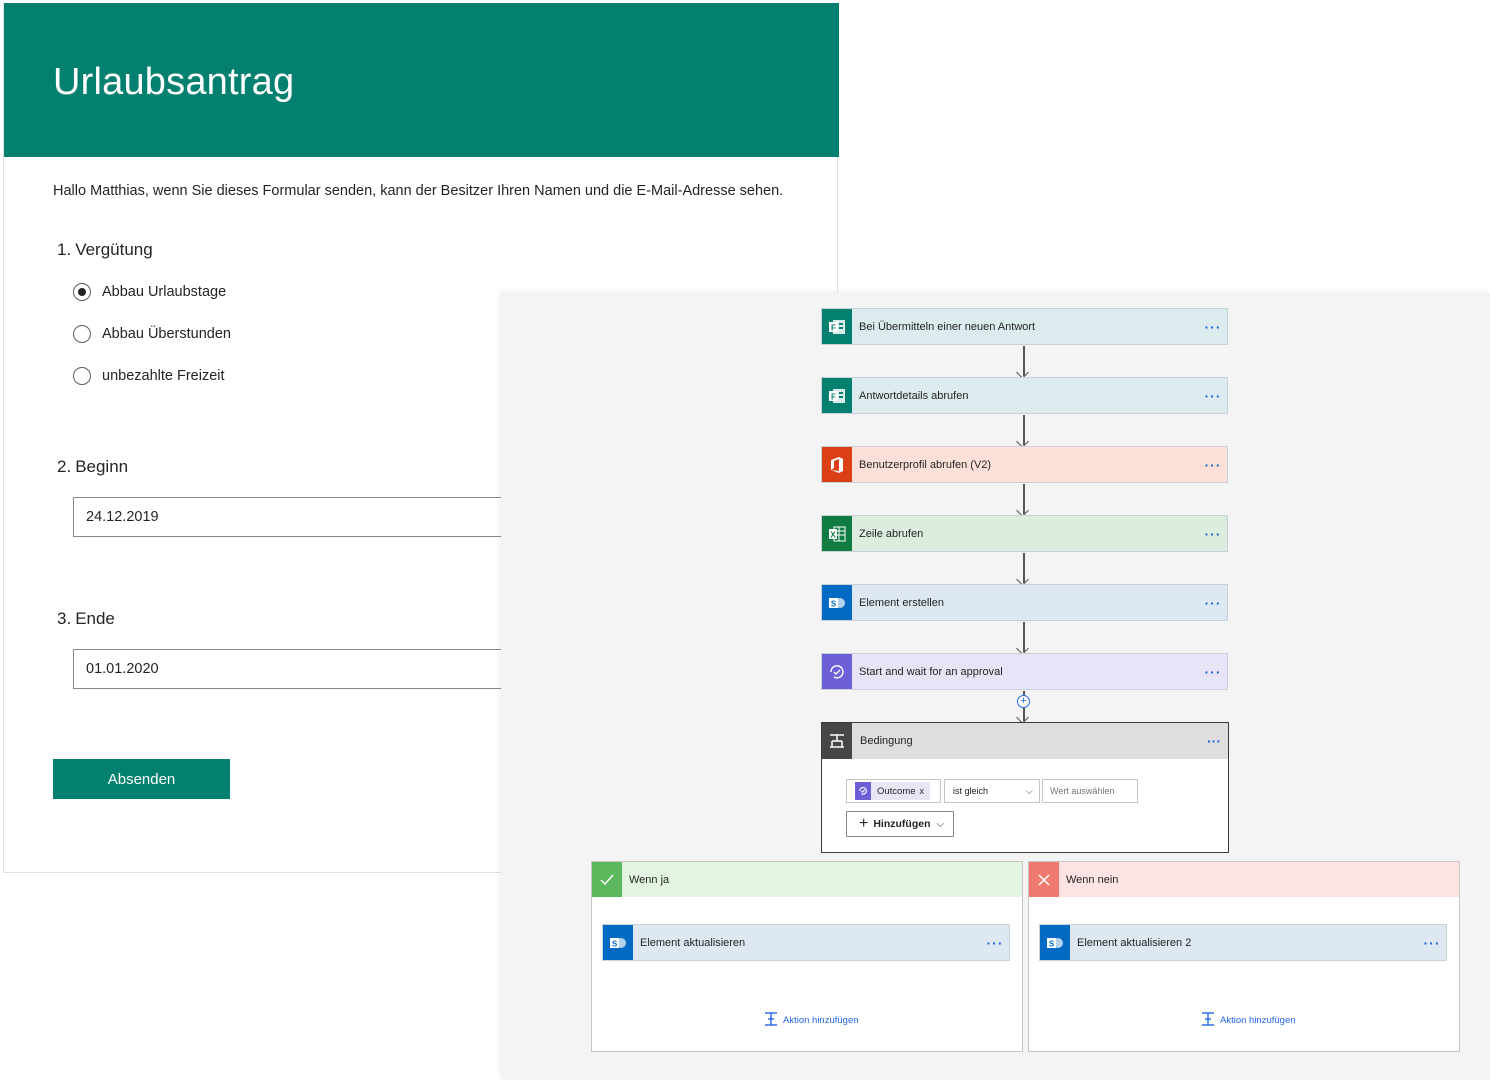  I want to click on question-number: 2., so click(64, 466).